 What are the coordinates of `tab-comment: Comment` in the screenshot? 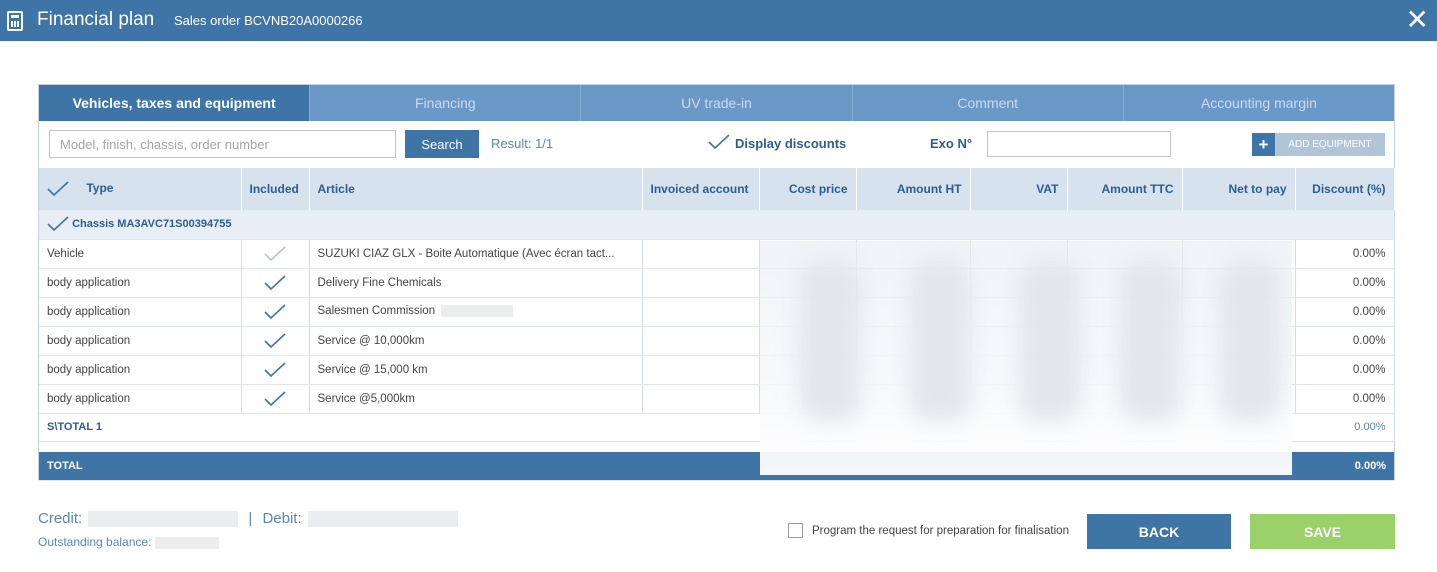 It's located at (987, 103).